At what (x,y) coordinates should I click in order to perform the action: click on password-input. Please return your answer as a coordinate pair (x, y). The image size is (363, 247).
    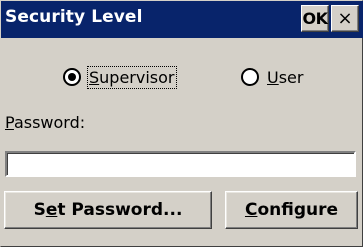
    Looking at the image, I should click on (180, 164).